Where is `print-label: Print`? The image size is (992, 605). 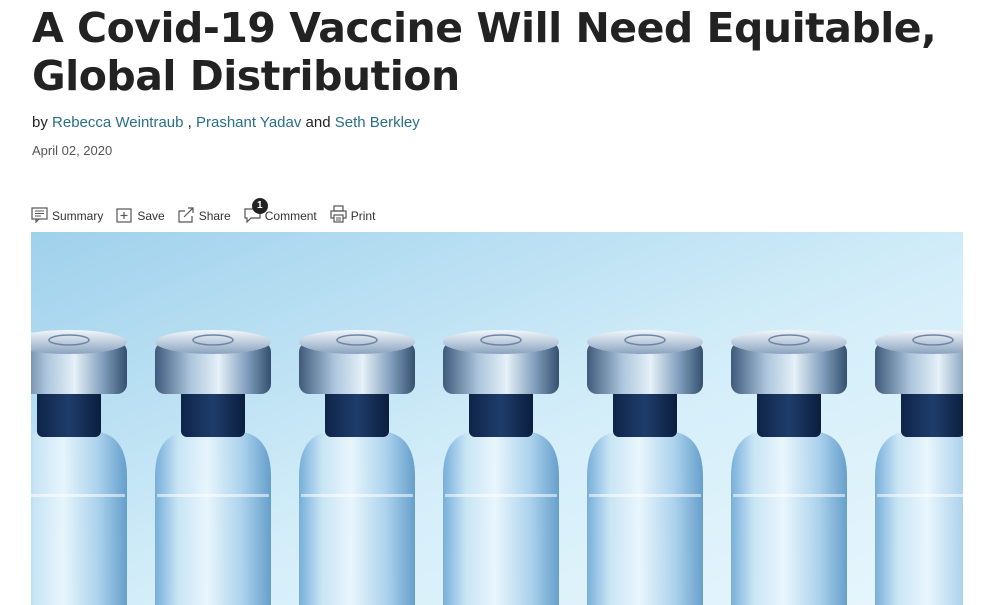 print-label: Print is located at coordinates (363, 216).